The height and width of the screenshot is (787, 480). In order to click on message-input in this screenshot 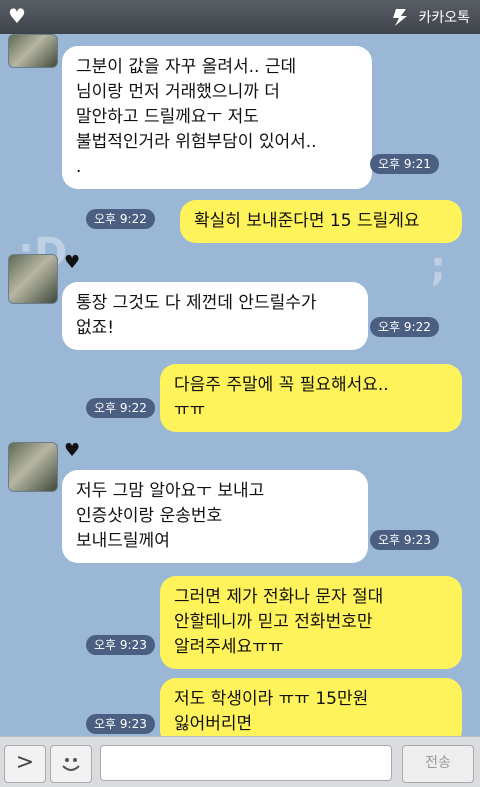, I will do `click(246, 763)`.